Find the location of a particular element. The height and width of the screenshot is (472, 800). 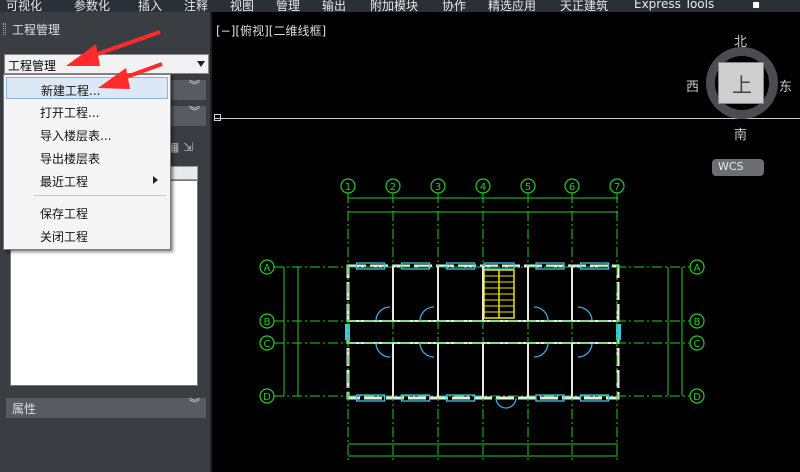

viewcube-top-face: 上 is located at coordinates (741, 83).